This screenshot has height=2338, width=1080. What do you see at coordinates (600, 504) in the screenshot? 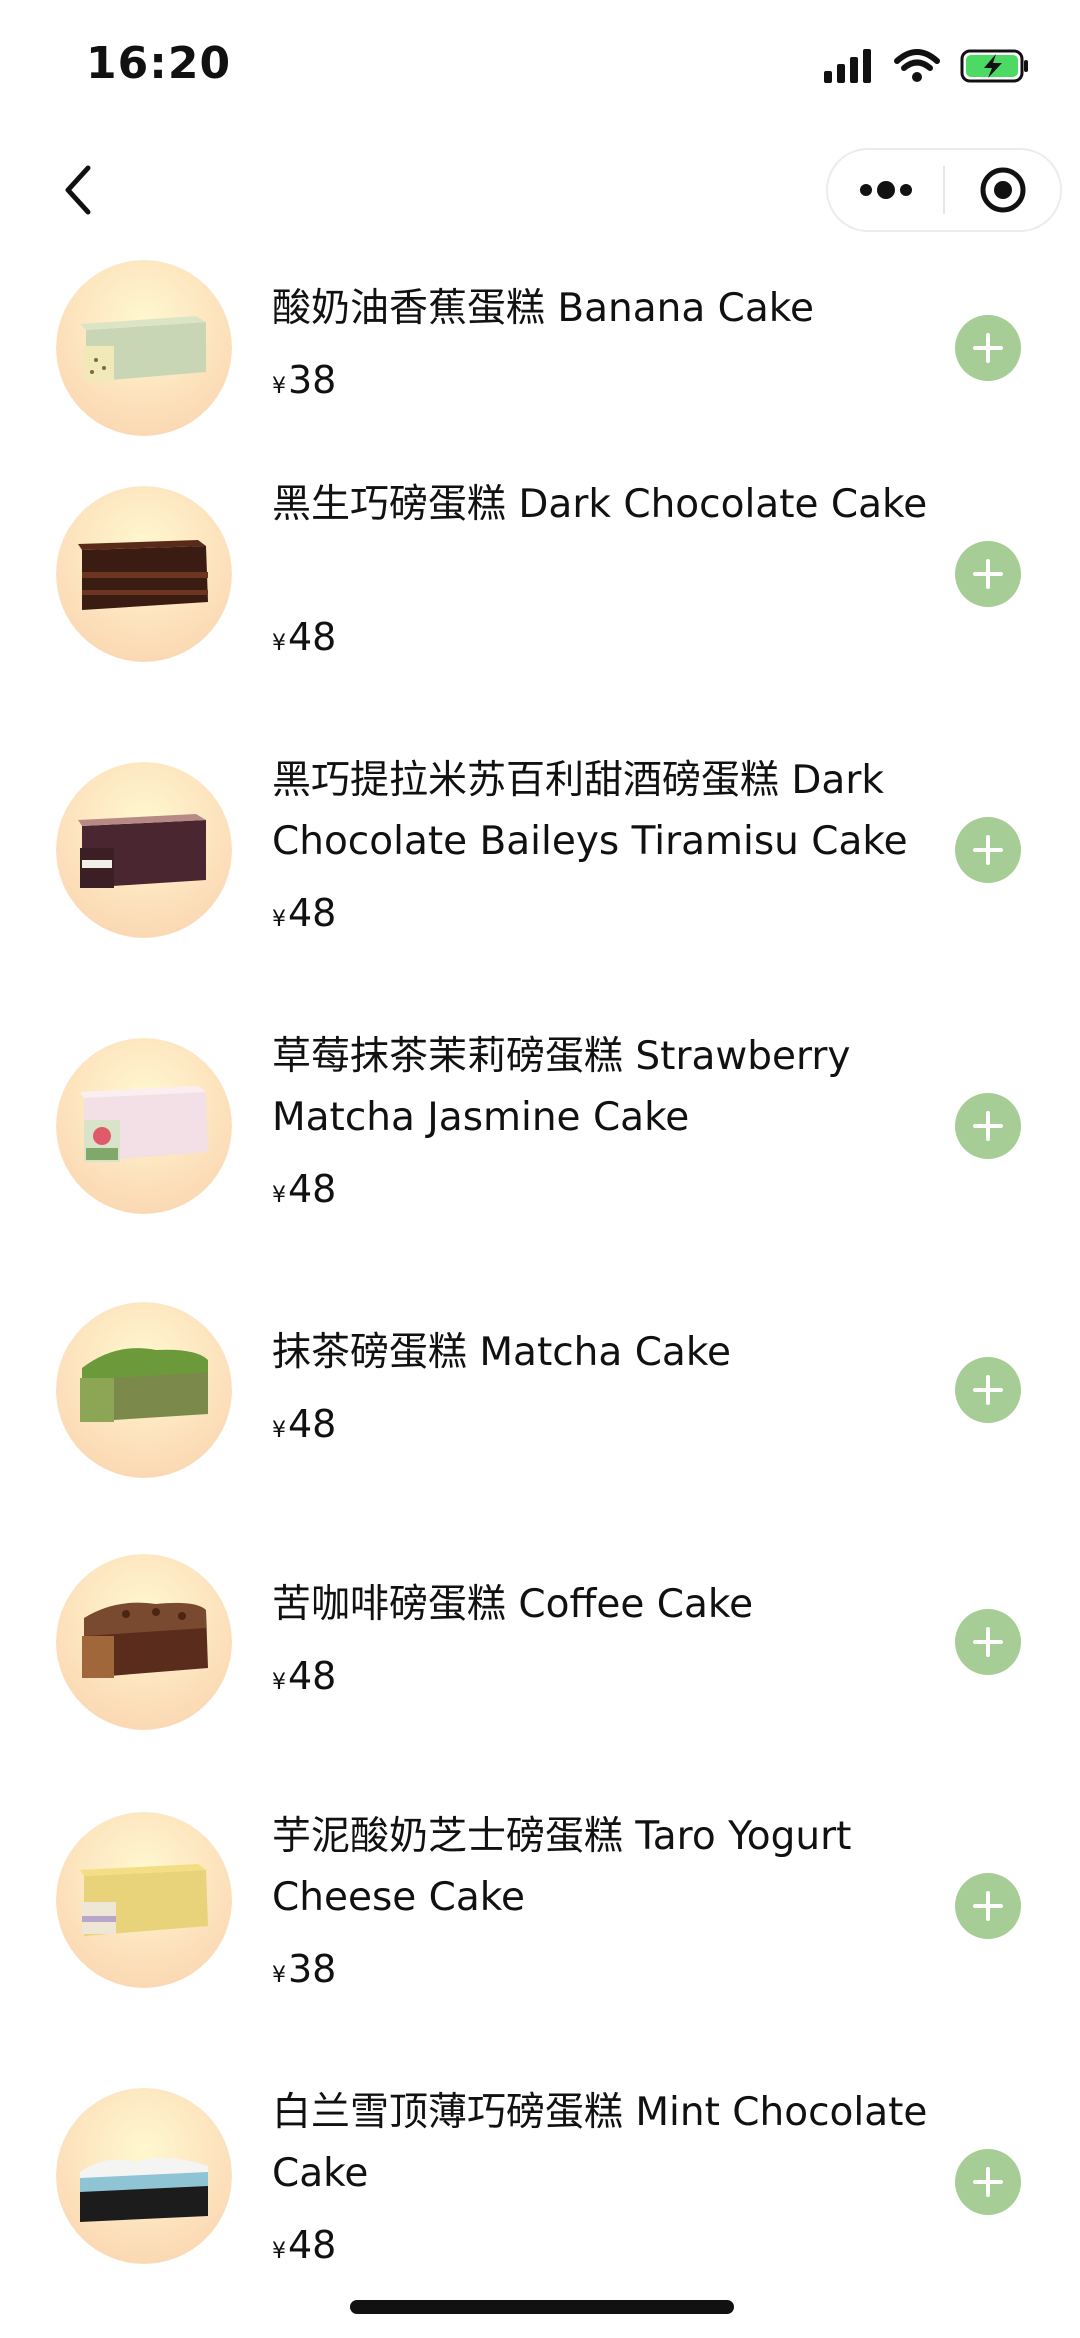
I see `product-name: 黑生巧磅蛋糕 Dark Chocolate Cake` at bounding box center [600, 504].